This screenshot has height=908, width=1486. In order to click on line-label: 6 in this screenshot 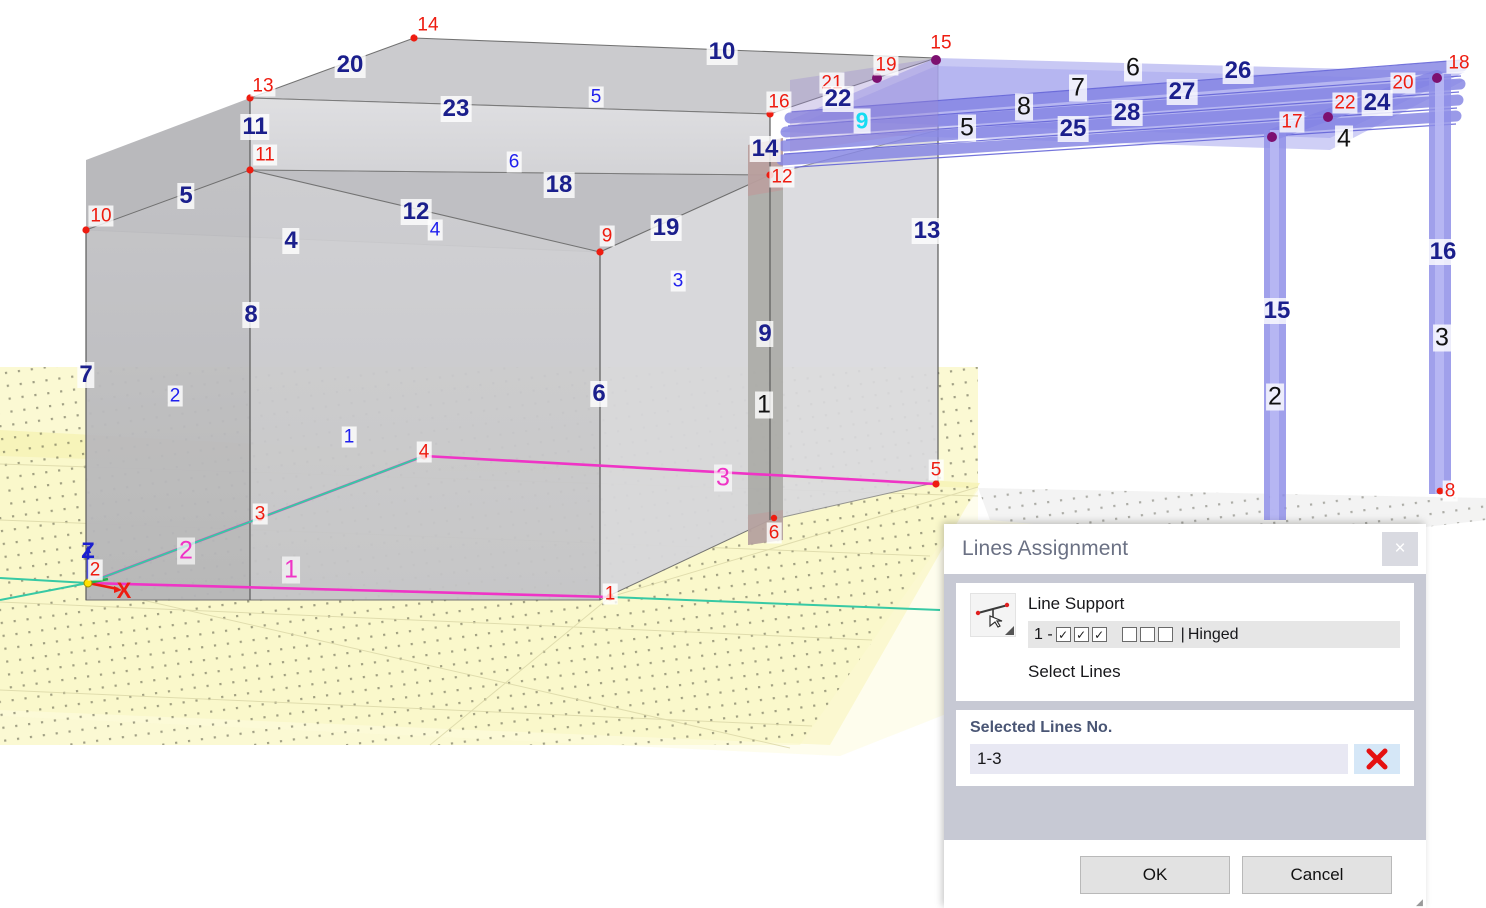, I will do `click(599, 394)`.